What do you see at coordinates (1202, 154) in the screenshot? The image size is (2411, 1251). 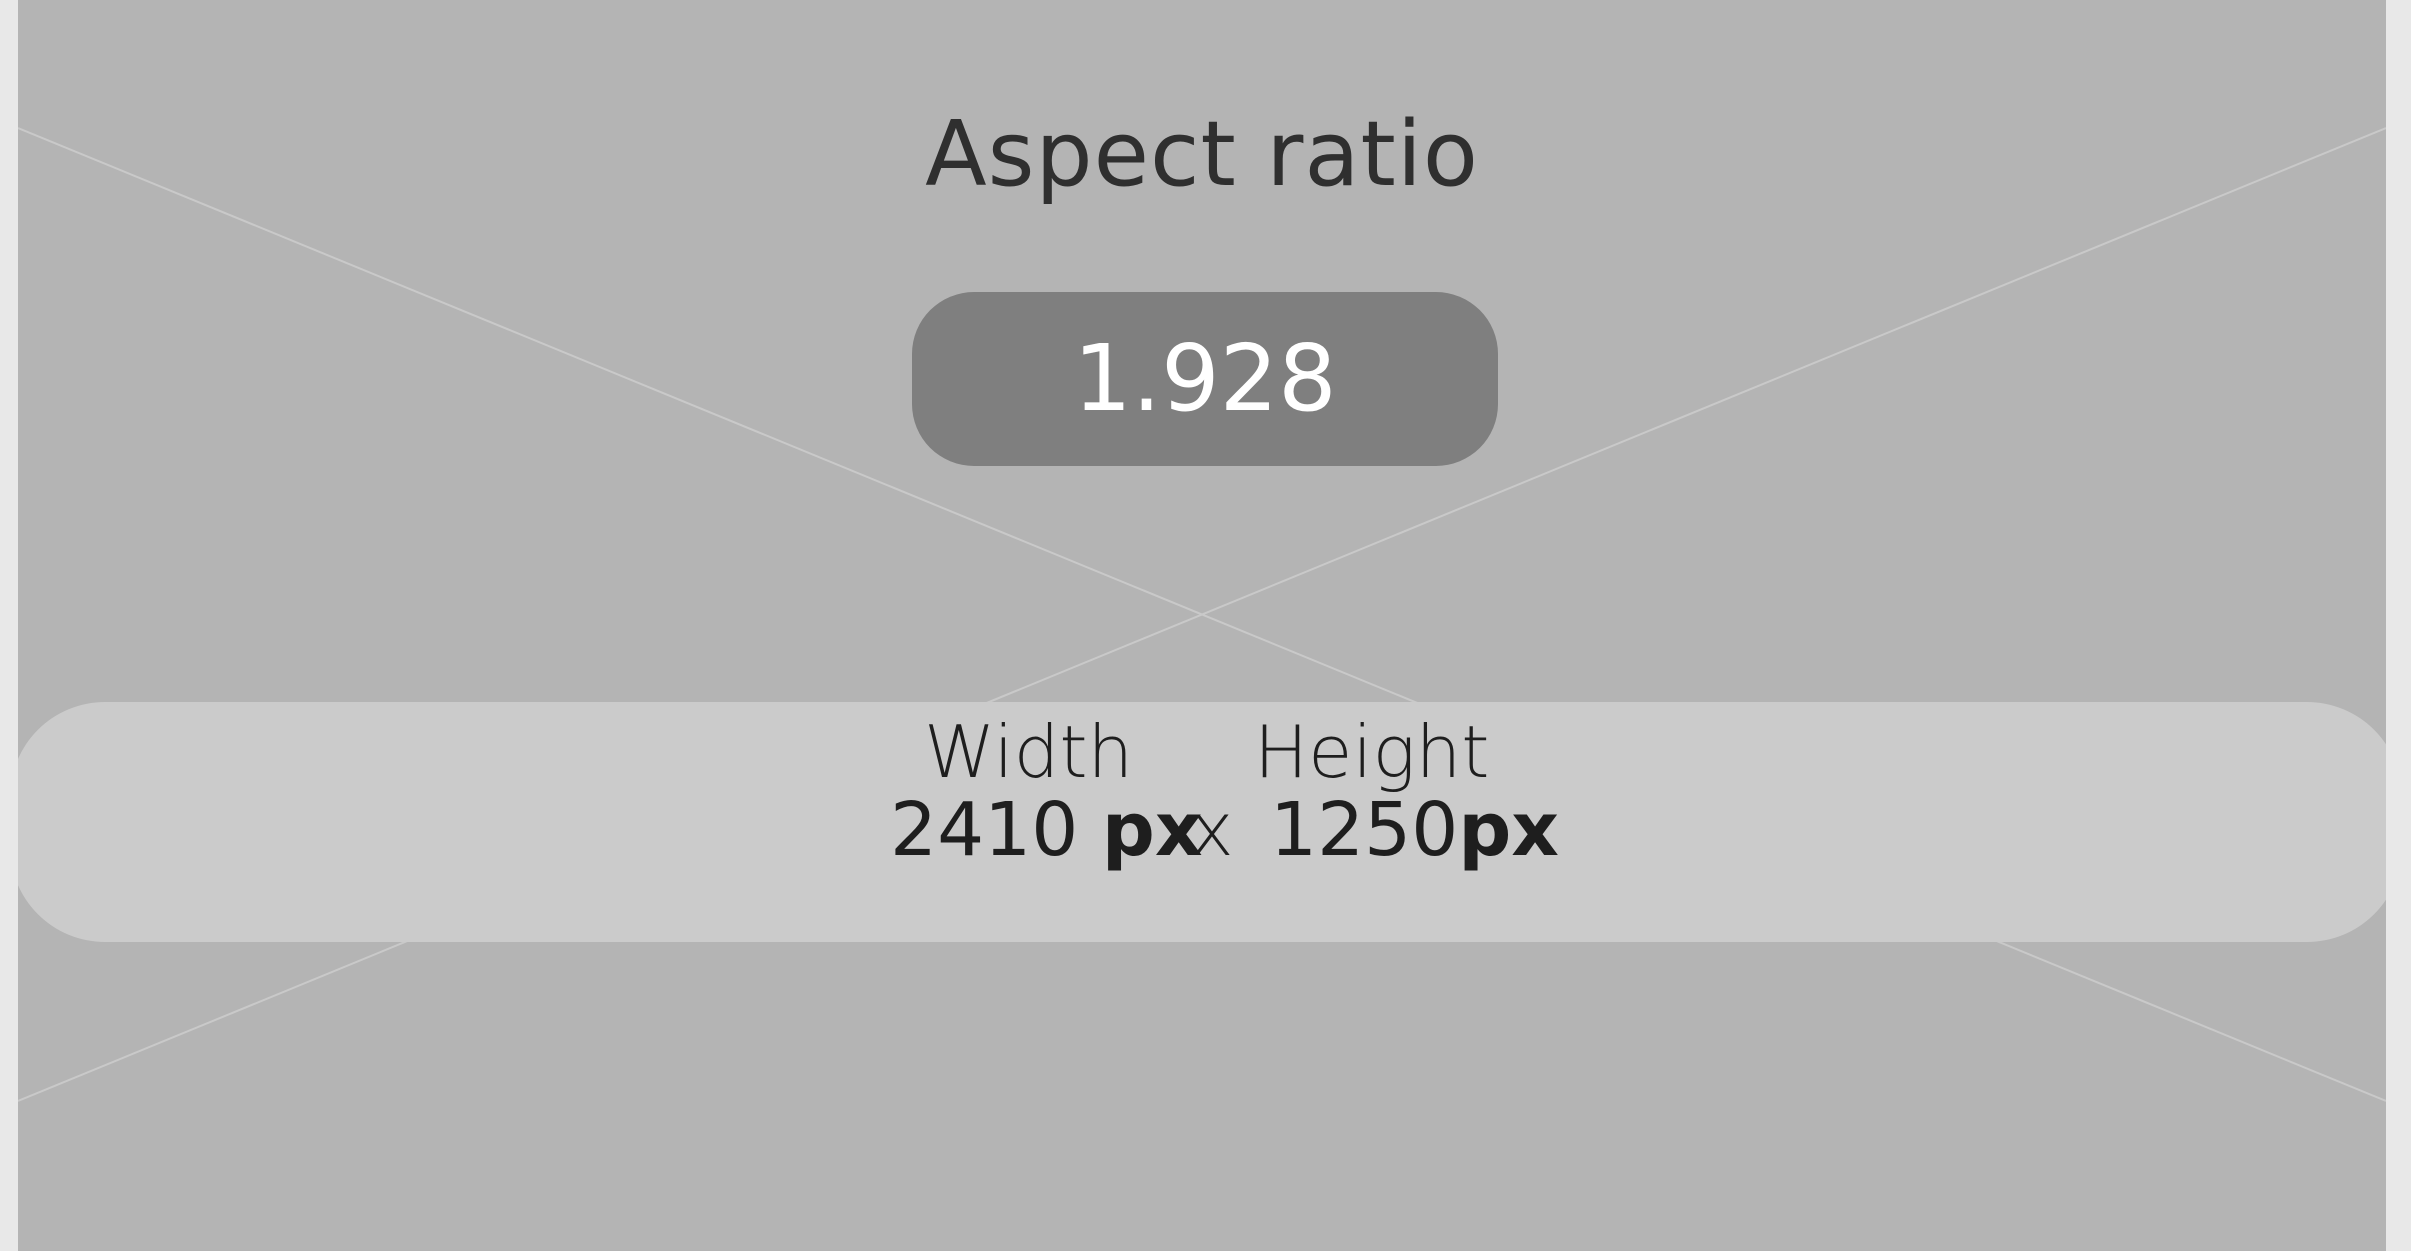 I see `page-title: Aspect ratio` at bounding box center [1202, 154].